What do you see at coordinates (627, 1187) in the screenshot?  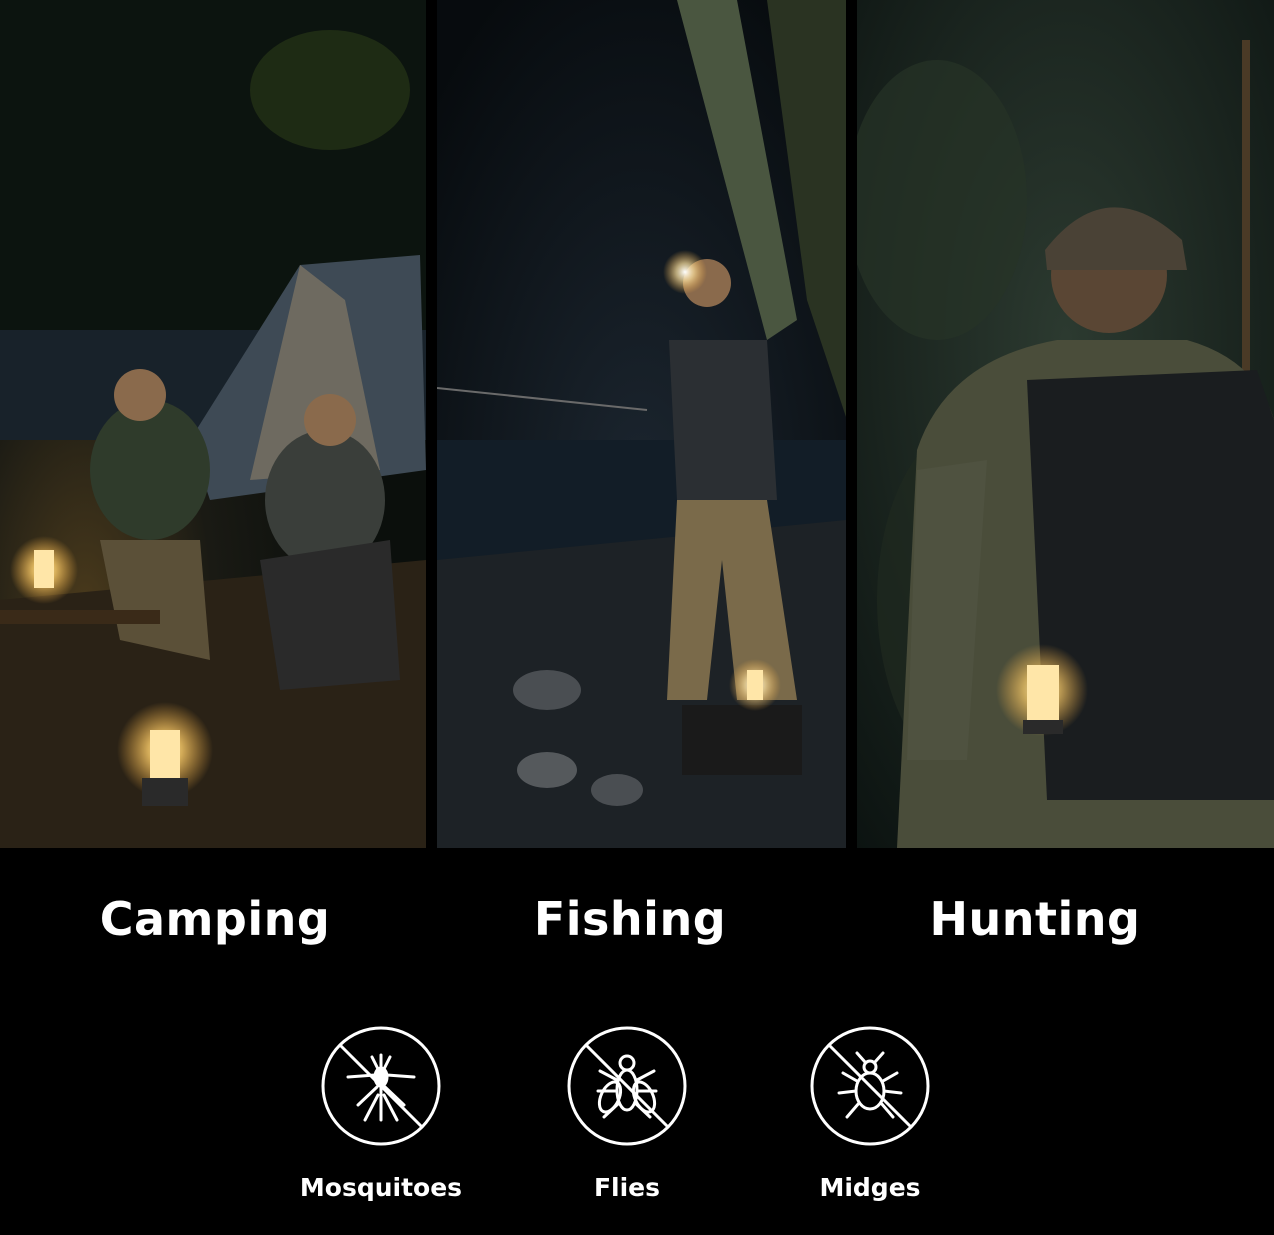 I see `pest-label: Flies` at bounding box center [627, 1187].